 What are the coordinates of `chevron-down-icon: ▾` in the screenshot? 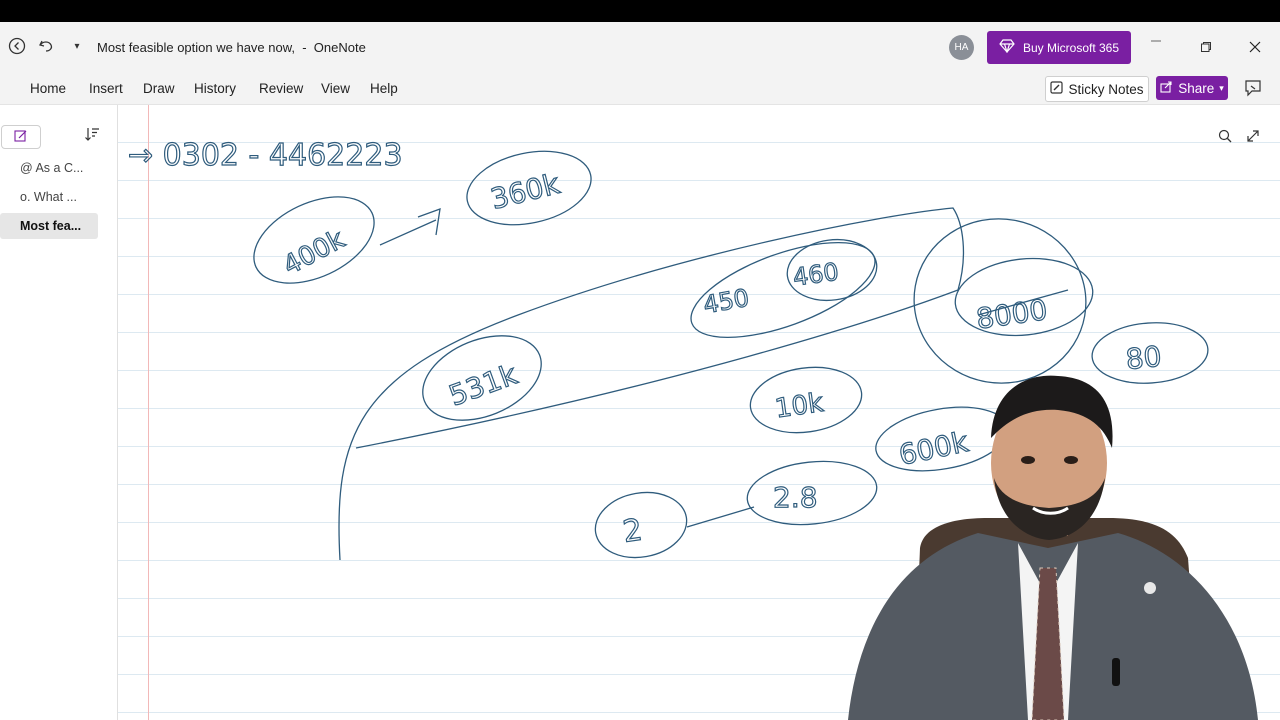 It's located at (1221, 87).